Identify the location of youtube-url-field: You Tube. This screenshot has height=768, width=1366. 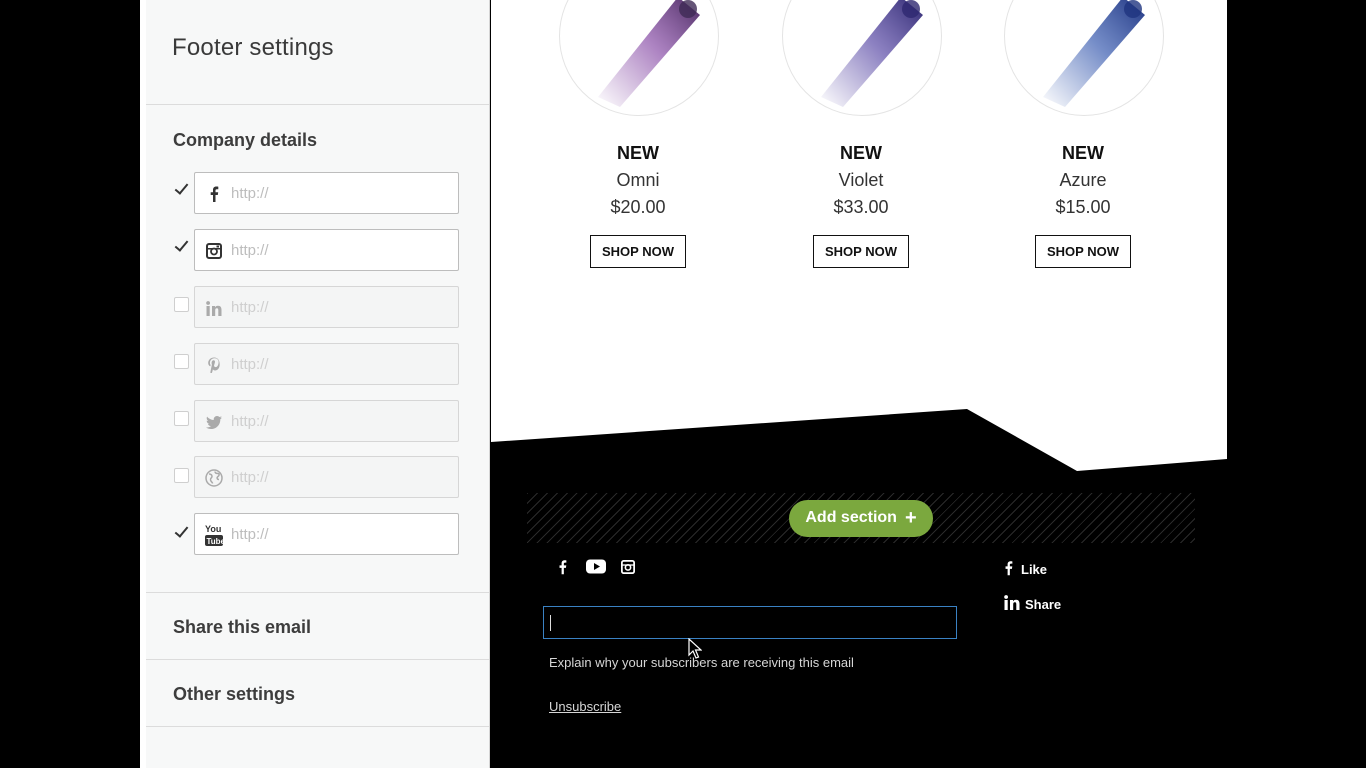
(326, 534).